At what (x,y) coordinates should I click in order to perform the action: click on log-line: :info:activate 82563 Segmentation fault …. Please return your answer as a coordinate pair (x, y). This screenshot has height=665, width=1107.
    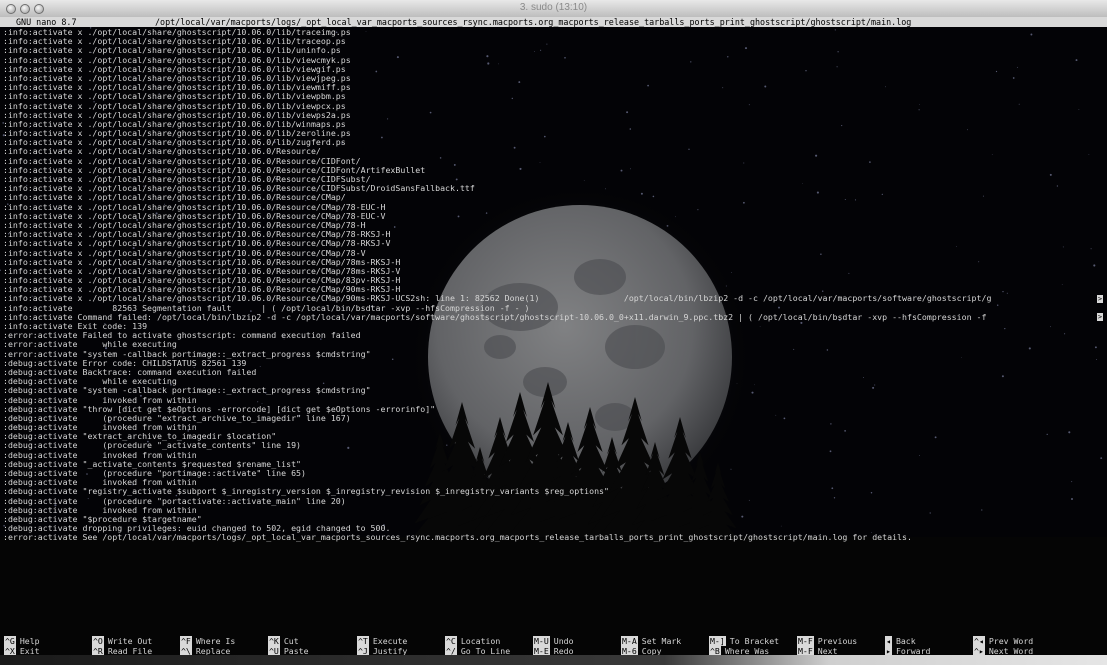
    Looking at the image, I should click on (266, 308).